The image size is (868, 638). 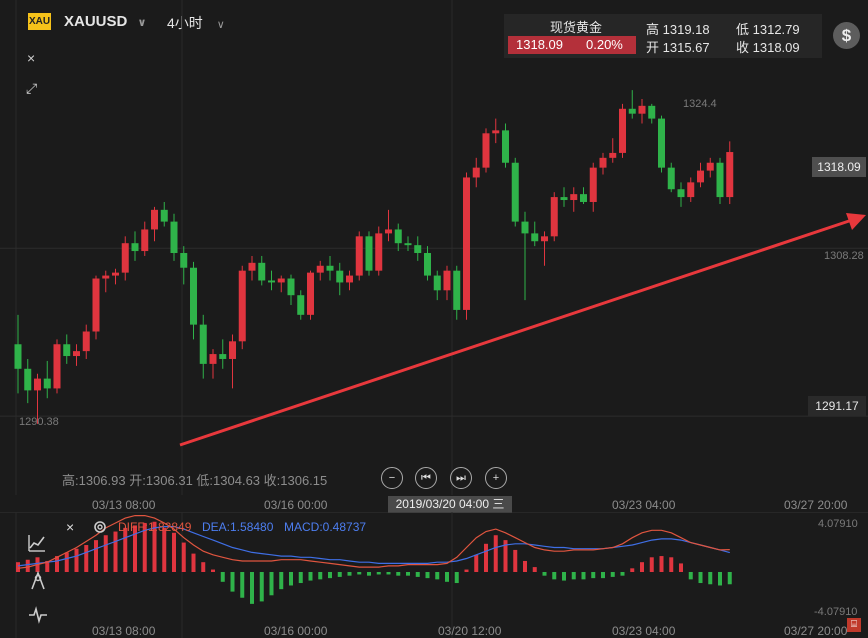 What do you see at coordinates (100, 527) in the screenshot?
I see `gear-icon` at bounding box center [100, 527].